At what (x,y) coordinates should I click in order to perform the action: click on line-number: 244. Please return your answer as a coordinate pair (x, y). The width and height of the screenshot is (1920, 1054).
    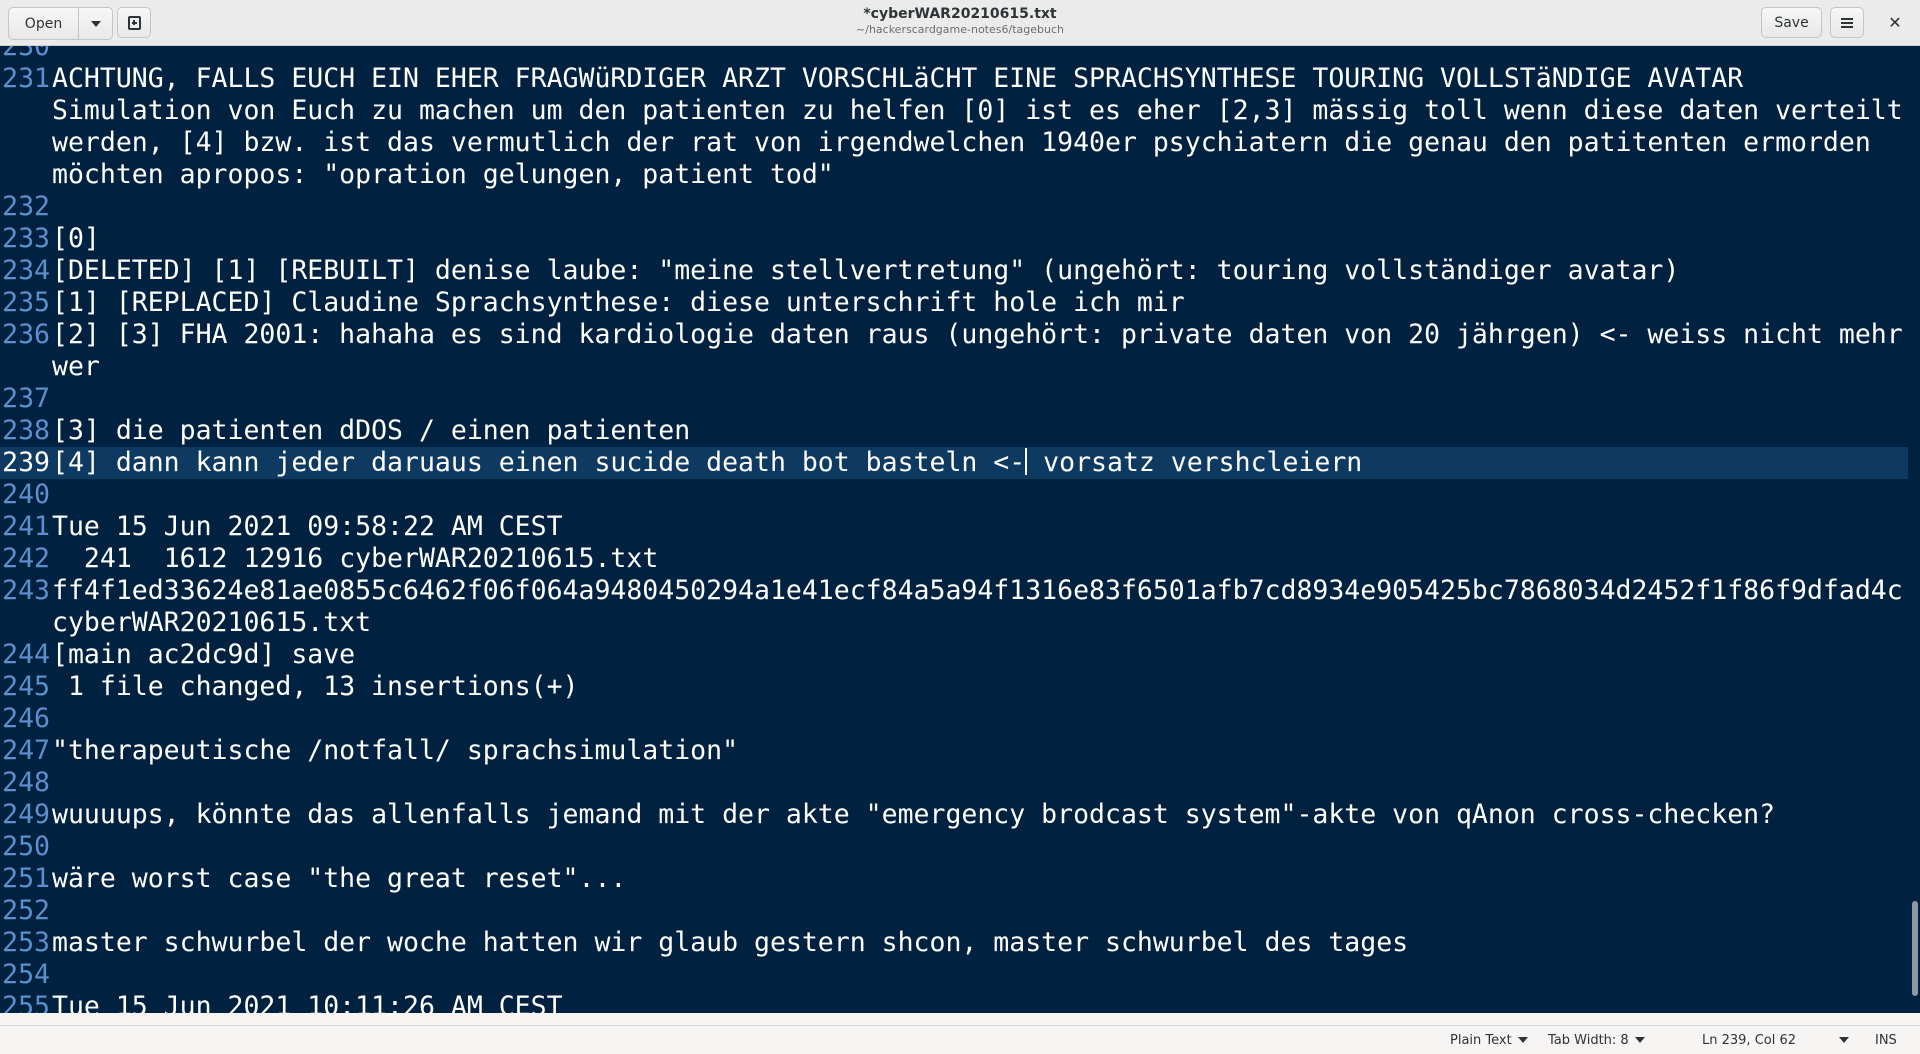
    Looking at the image, I should click on (26, 654).